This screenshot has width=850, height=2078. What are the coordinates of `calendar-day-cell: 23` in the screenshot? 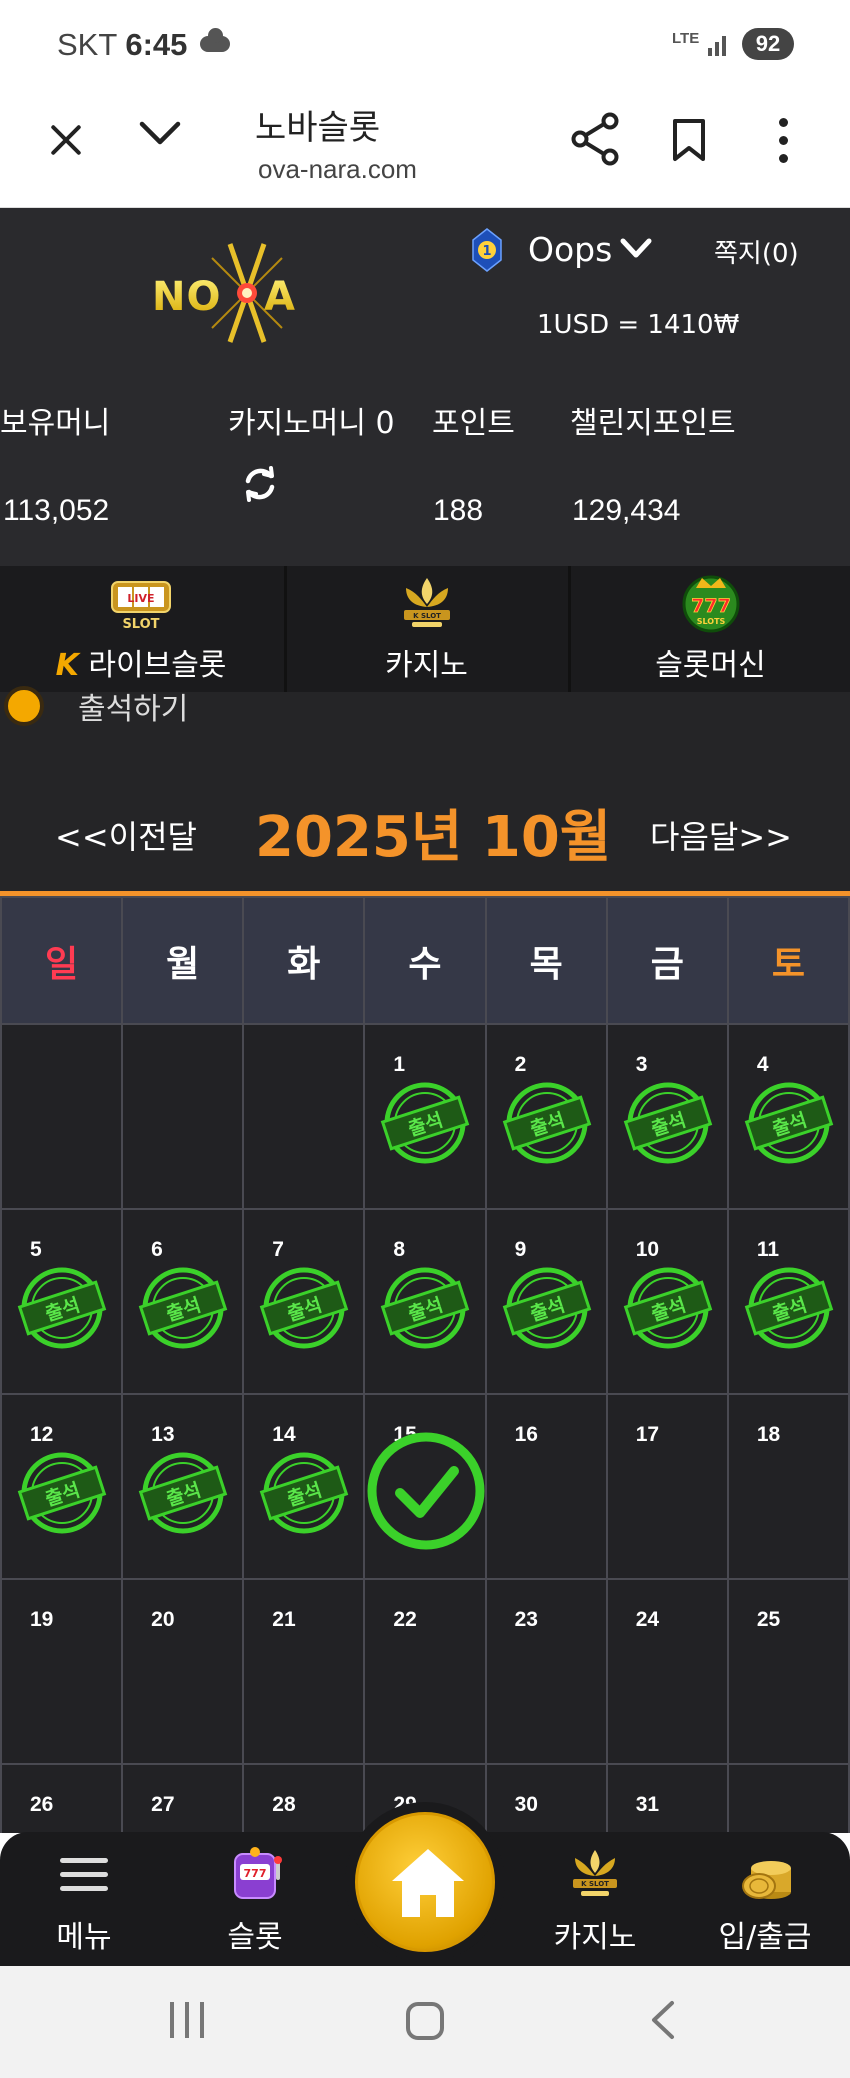 It's located at (546, 1671).